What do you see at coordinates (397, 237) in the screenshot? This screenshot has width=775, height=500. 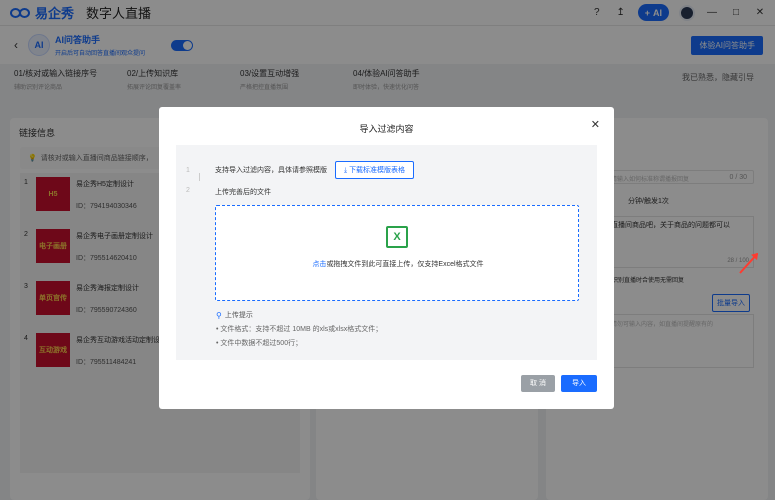 I see `excel-file-icon: X` at bounding box center [397, 237].